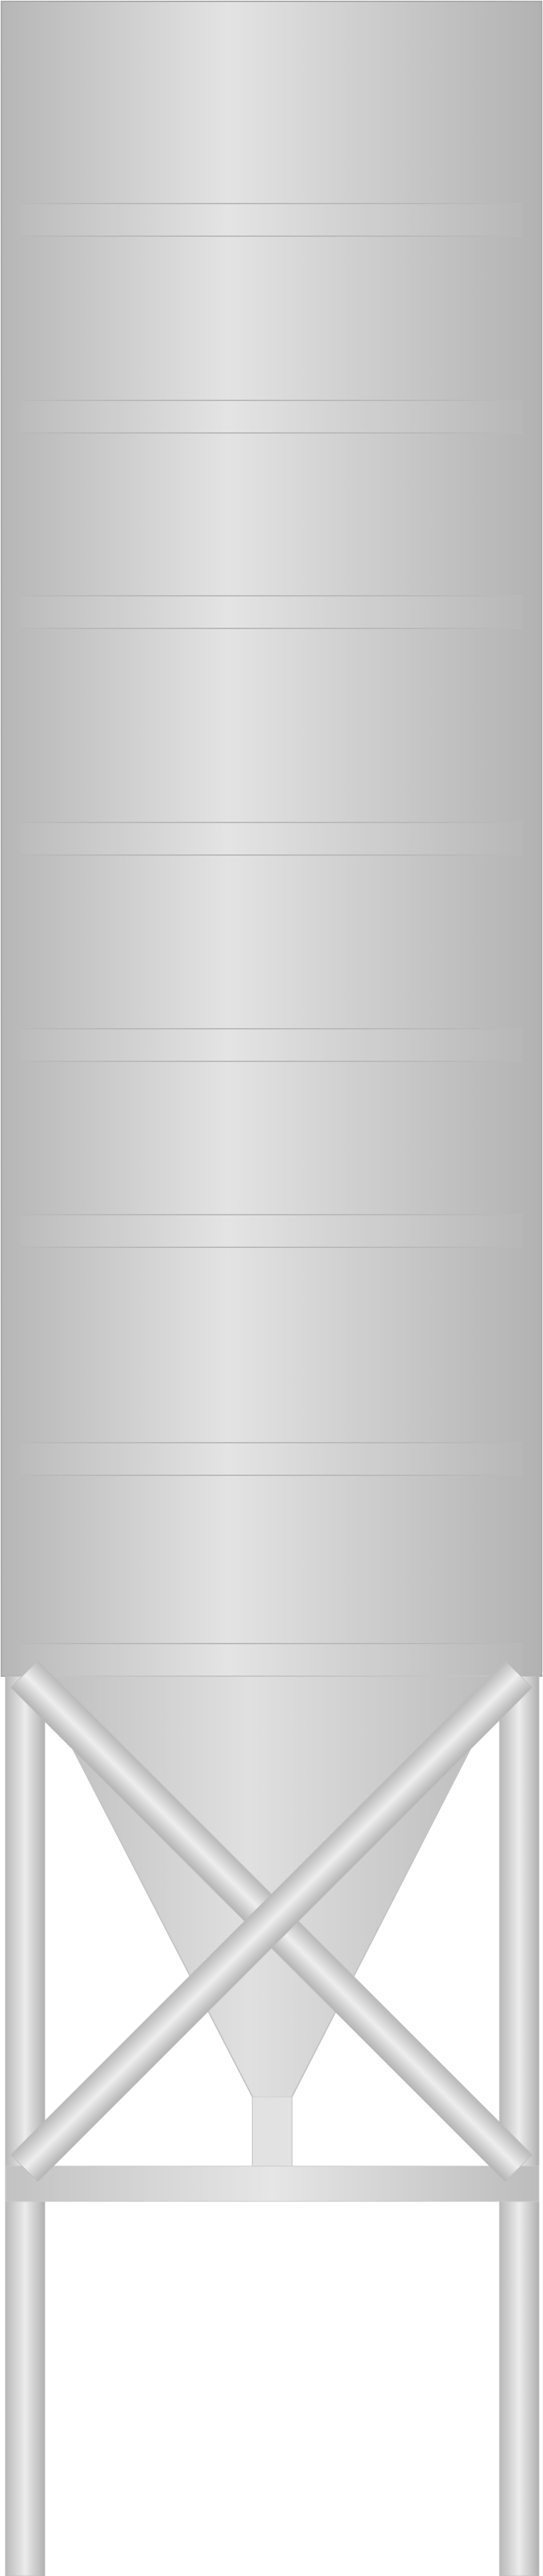  What do you see at coordinates (519, 2125) in the screenshot?
I see `right-leg` at bounding box center [519, 2125].